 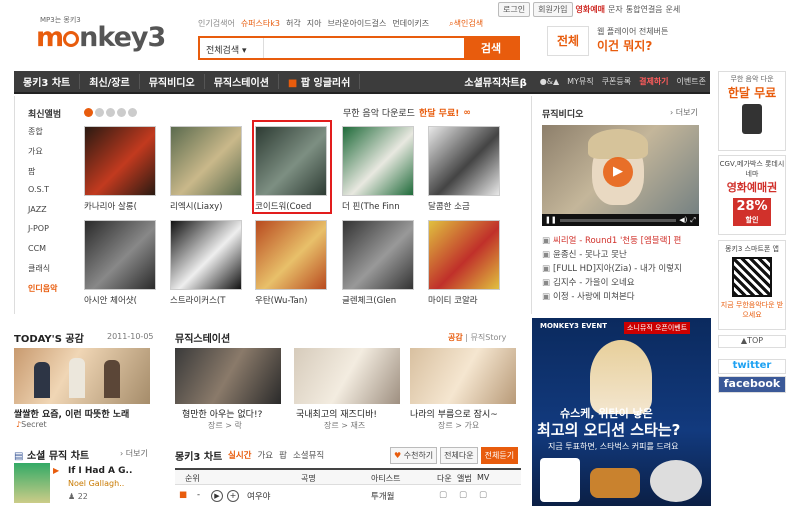 What do you see at coordinates (47, 81) in the screenshot?
I see `nav-chart: 몽키3 차트` at bounding box center [47, 81].